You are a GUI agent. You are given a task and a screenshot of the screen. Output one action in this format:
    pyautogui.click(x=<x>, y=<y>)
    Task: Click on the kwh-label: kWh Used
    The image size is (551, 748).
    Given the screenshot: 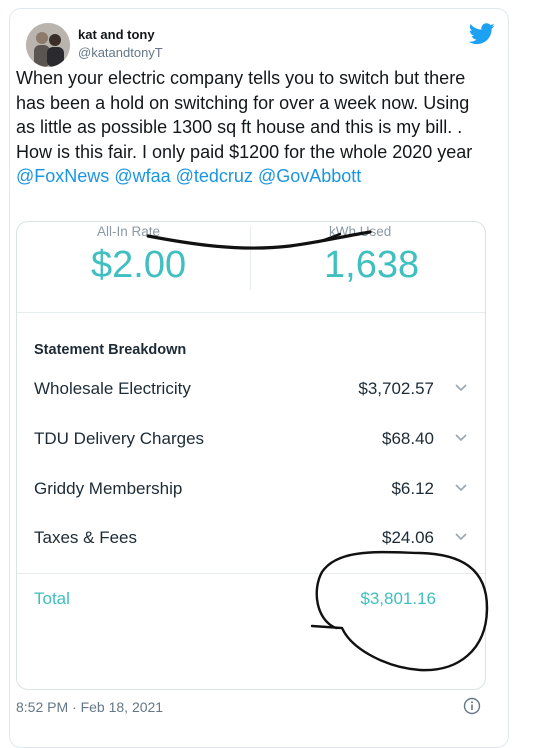 What is the action you would take?
    pyautogui.click(x=360, y=231)
    